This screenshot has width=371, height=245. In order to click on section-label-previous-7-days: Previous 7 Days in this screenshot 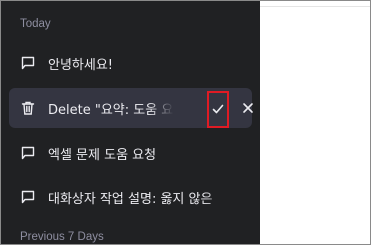, I will do `click(62, 237)`.